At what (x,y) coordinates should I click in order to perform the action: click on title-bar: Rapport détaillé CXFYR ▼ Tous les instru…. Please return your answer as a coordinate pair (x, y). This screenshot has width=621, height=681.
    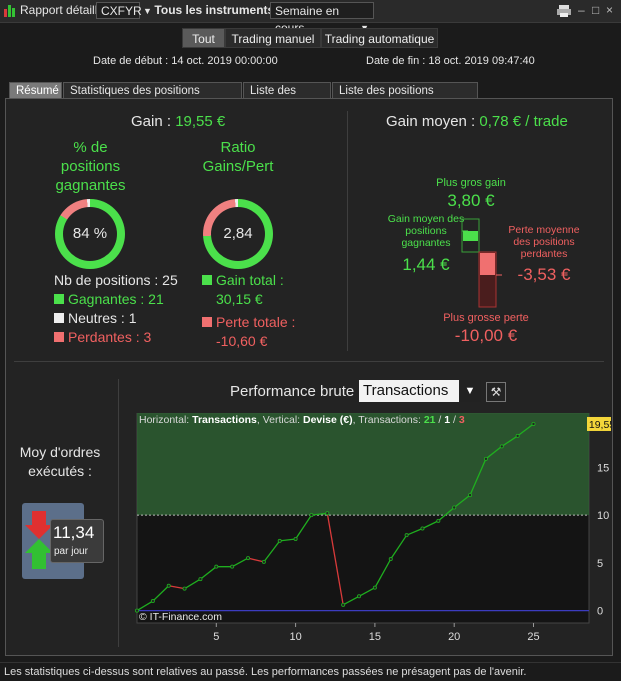
    Looking at the image, I should click on (310, 17).